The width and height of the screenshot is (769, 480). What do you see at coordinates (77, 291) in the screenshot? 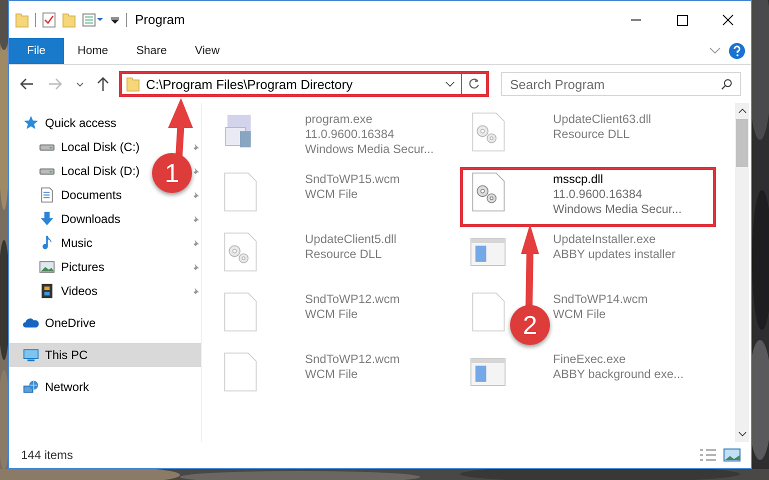
I see `sidebar-item: Videos` at bounding box center [77, 291].